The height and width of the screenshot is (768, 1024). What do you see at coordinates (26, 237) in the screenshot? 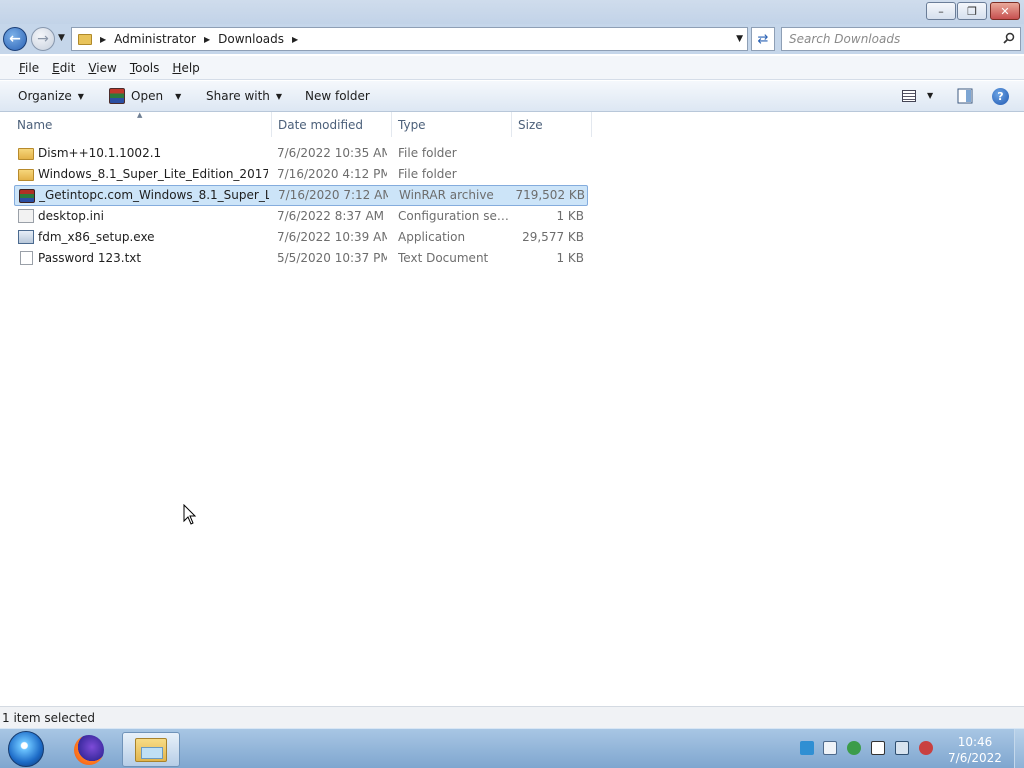
I see `application-icon` at bounding box center [26, 237].